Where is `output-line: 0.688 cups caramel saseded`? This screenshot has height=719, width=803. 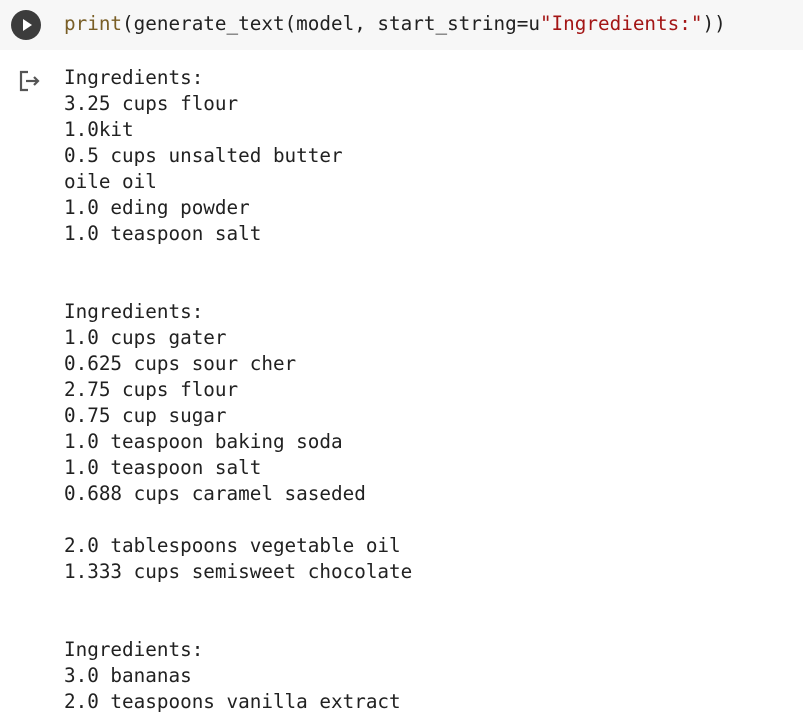 output-line: 0.688 cups caramel saseded is located at coordinates (215, 493).